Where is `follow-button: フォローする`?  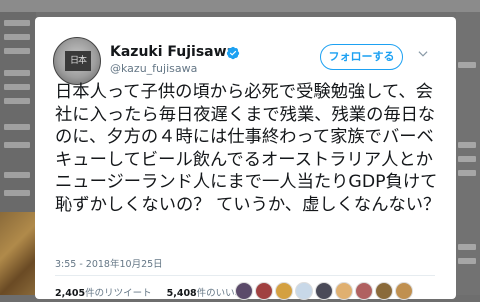
follow-button: フォローする is located at coordinates (361, 57).